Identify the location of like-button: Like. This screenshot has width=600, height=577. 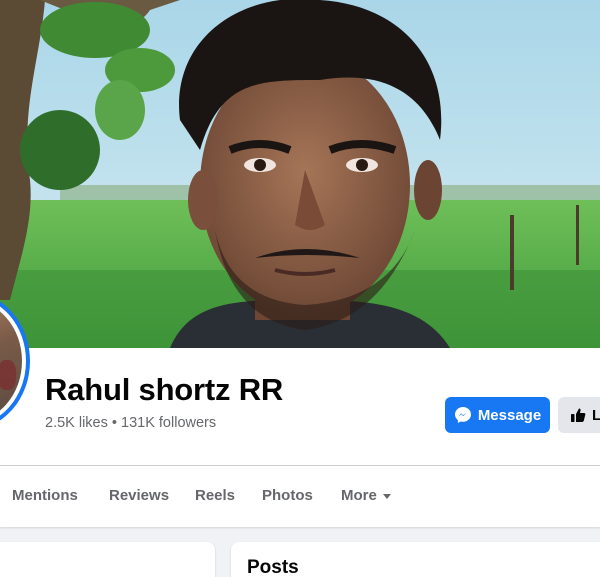
(579, 415).